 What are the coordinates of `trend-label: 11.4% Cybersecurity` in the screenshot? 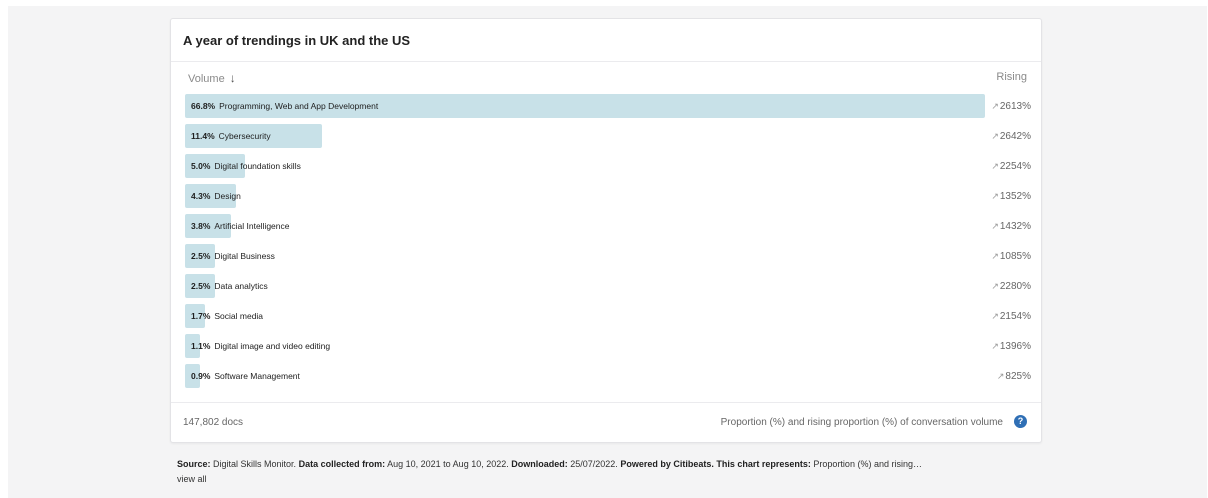 It's located at (231, 136).